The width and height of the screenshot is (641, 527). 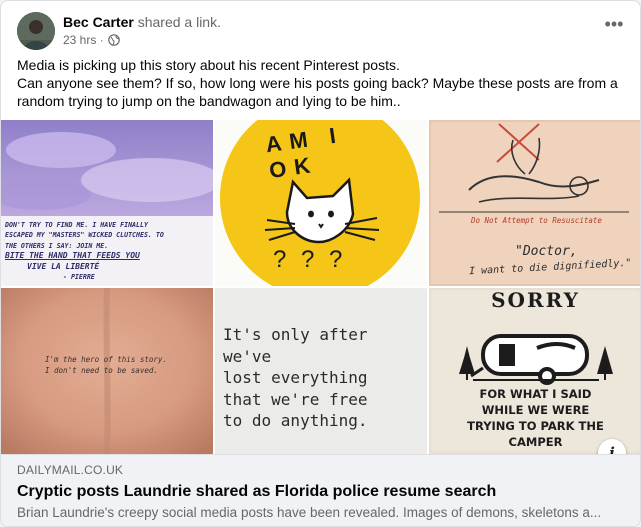 I want to click on quote-line: lost everything, so click(x=295, y=377).